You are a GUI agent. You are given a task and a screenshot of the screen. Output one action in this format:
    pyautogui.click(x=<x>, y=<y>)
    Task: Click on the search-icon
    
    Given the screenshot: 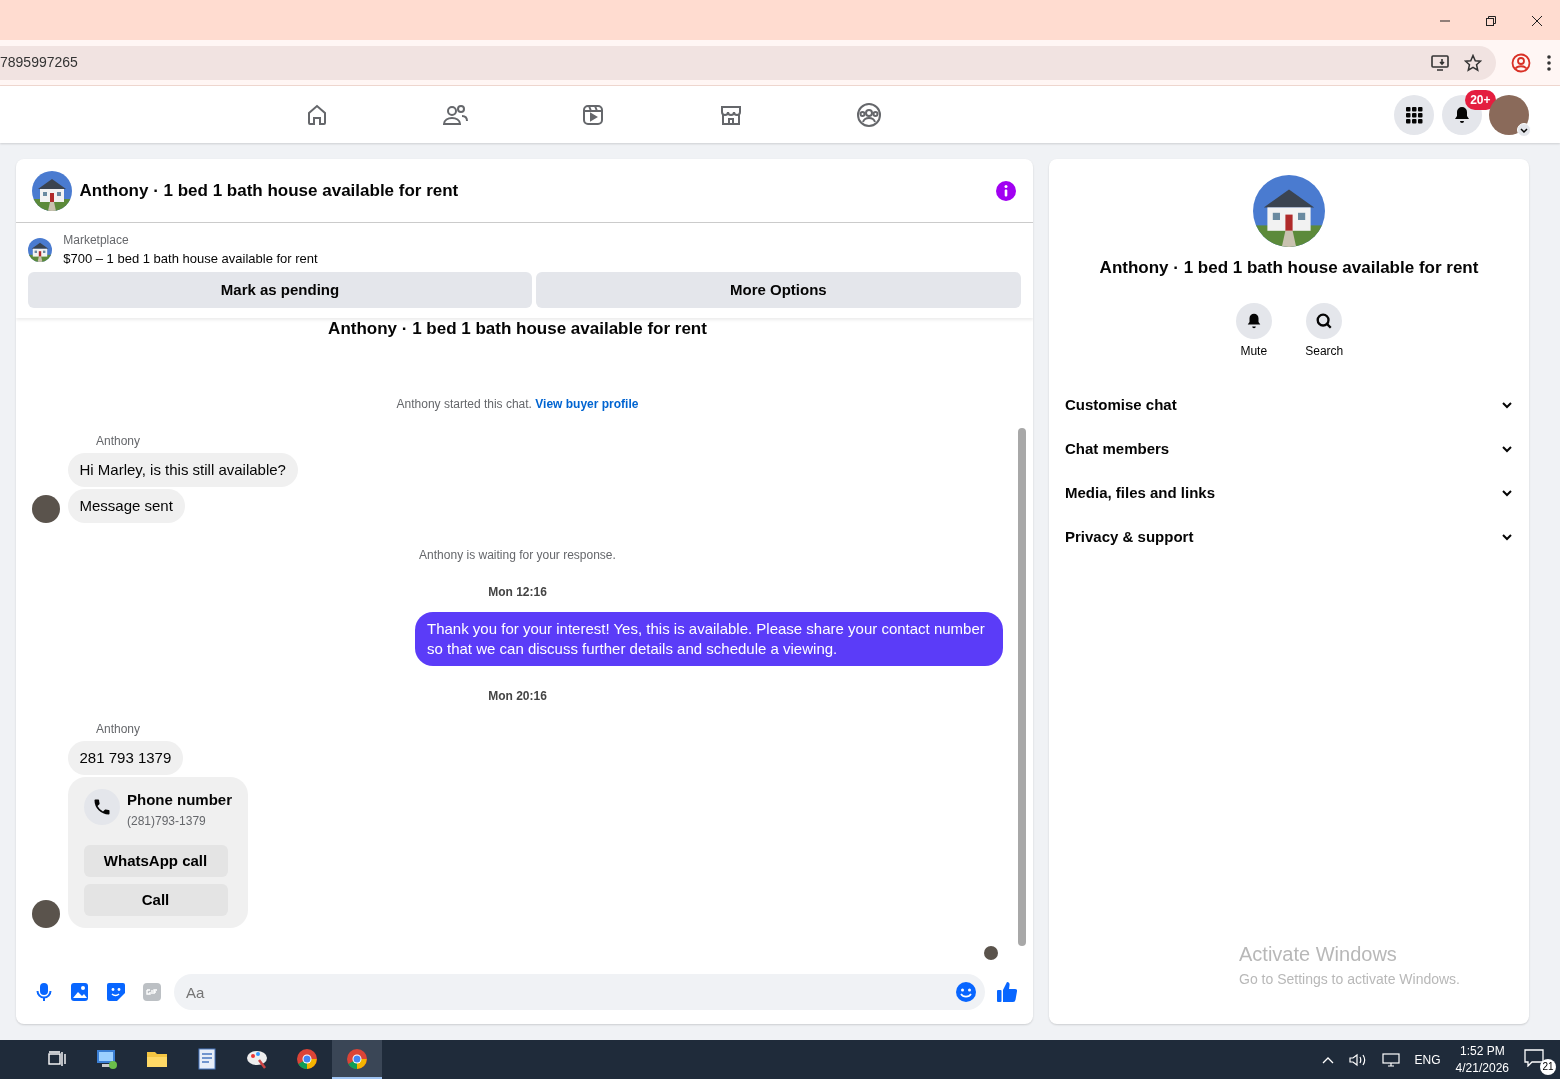 What is the action you would take?
    pyautogui.click(x=1324, y=320)
    